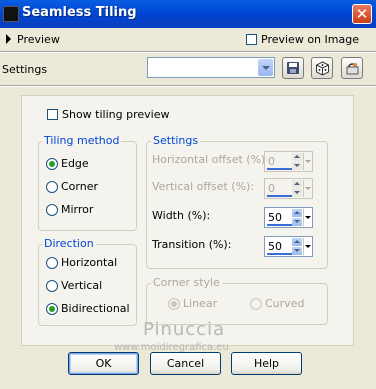 The image size is (376, 389). Describe the element at coordinates (77, 209) in the screenshot. I see `radio-mirror-label: Mirror` at that location.